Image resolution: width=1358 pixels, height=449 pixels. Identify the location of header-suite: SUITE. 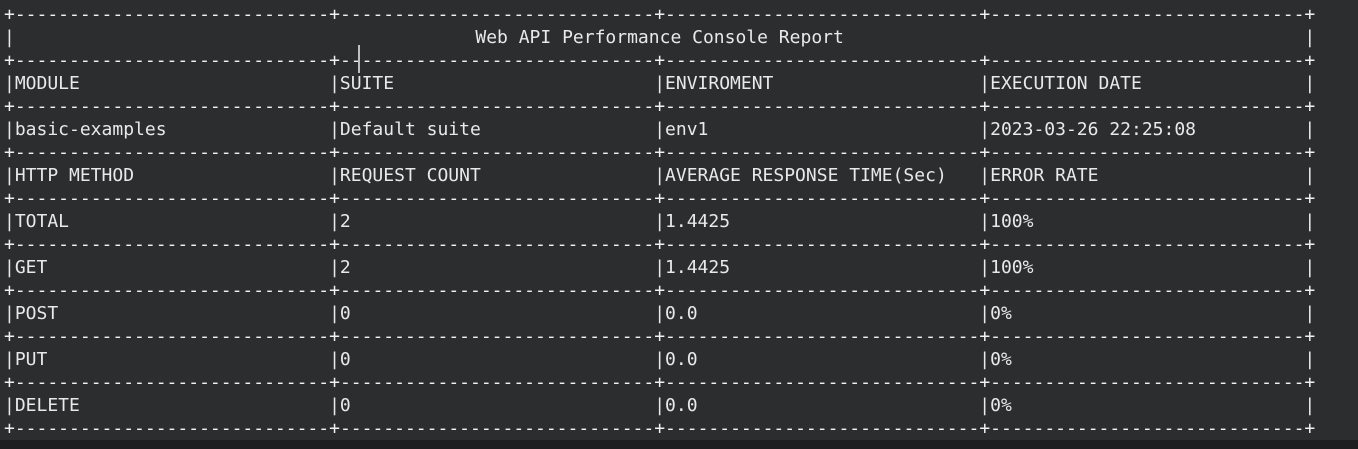
(367, 83).